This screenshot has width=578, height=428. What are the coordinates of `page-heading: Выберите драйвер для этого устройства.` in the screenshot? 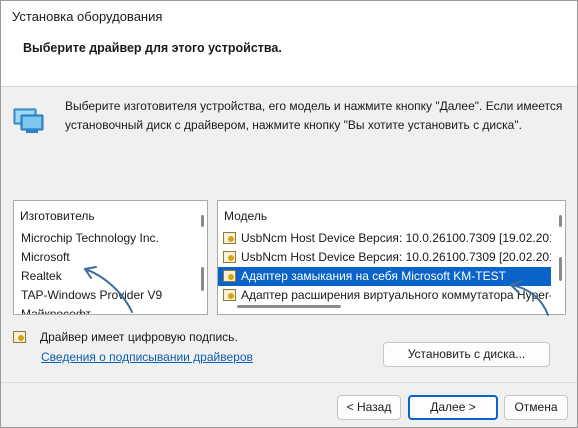 It's located at (152, 48).